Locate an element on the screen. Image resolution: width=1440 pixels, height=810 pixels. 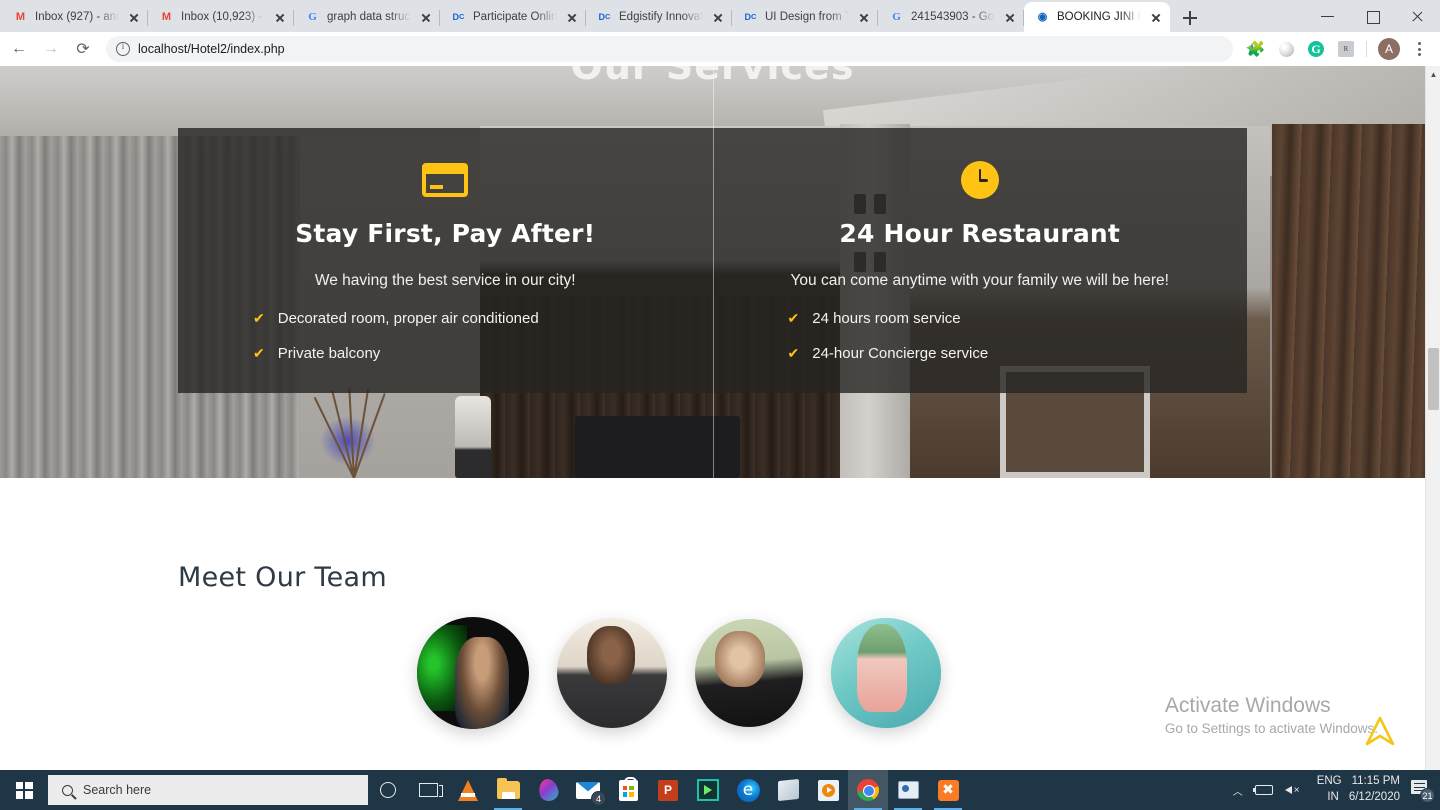
volume-muted-icon: × is located at coordinates (1294, 790).